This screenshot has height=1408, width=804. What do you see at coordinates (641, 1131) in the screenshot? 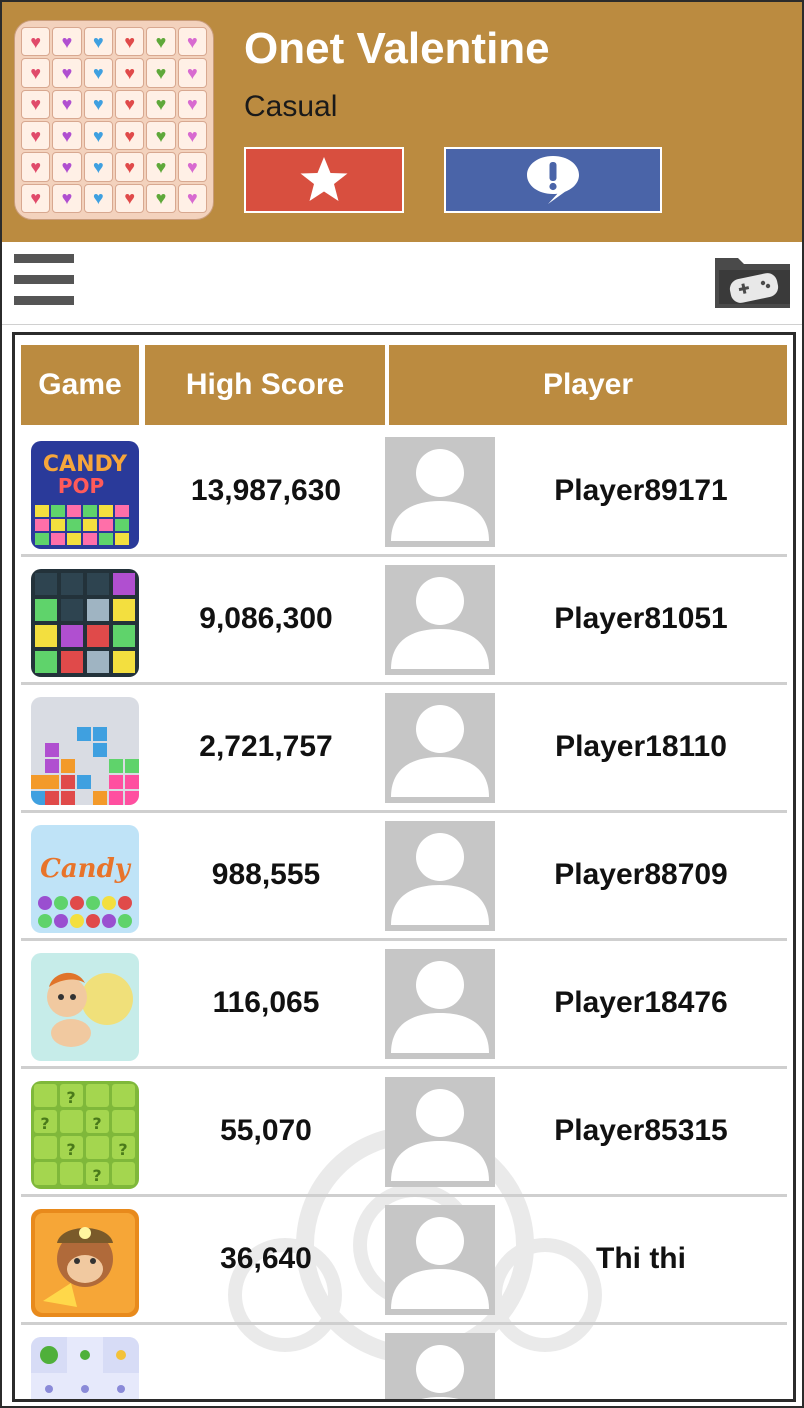
I see `player-name: Player85315` at bounding box center [641, 1131].